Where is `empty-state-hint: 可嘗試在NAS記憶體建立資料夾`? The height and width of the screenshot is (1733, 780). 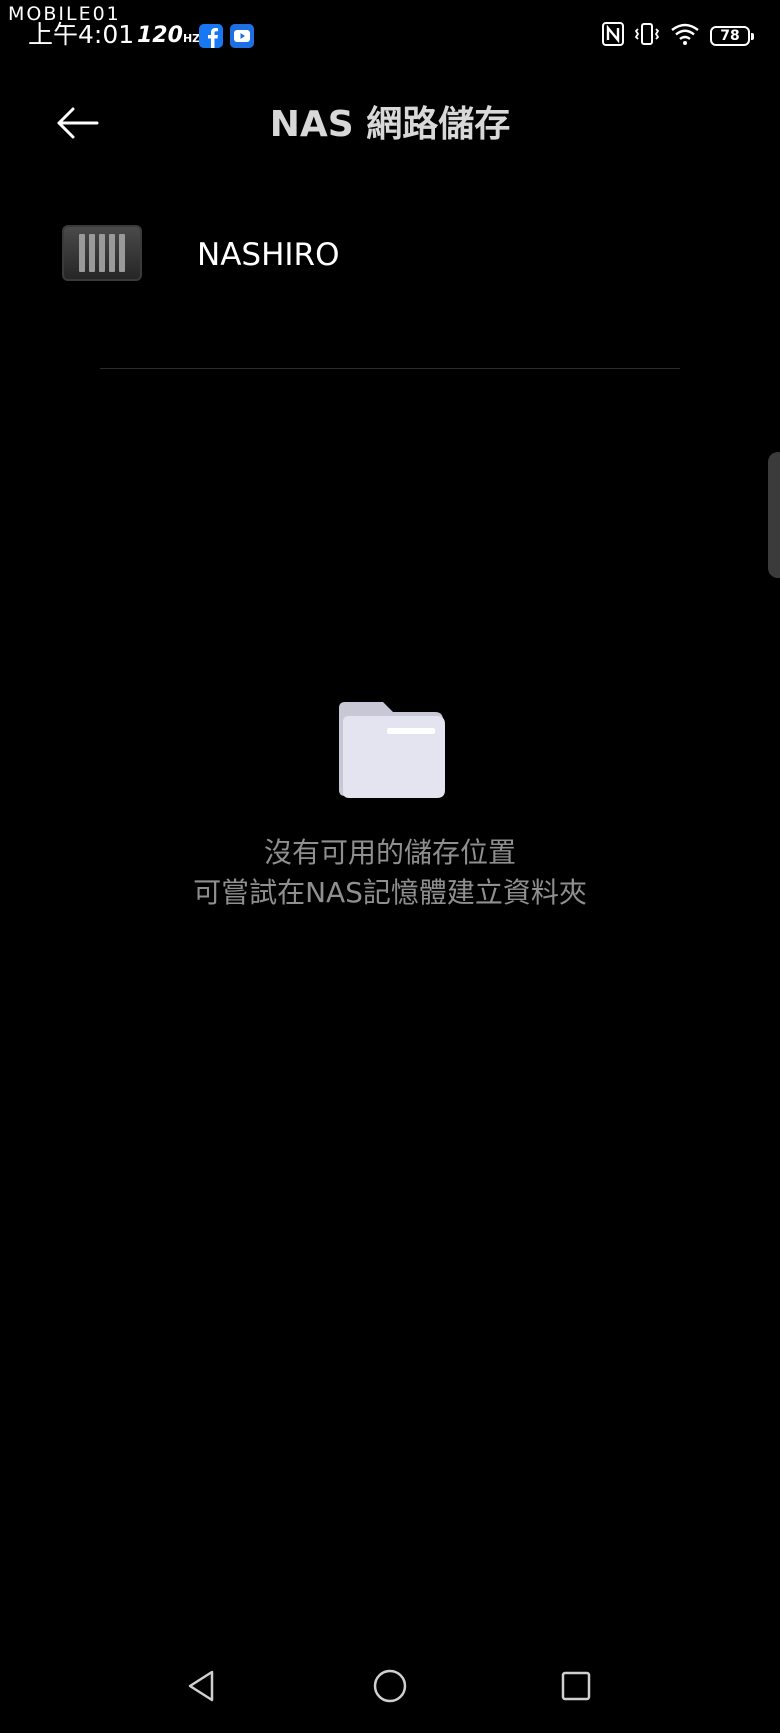
empty-state-hint: 可嘗試在NAS記憶體建立資料夾 is located at coordinates (390, 892).